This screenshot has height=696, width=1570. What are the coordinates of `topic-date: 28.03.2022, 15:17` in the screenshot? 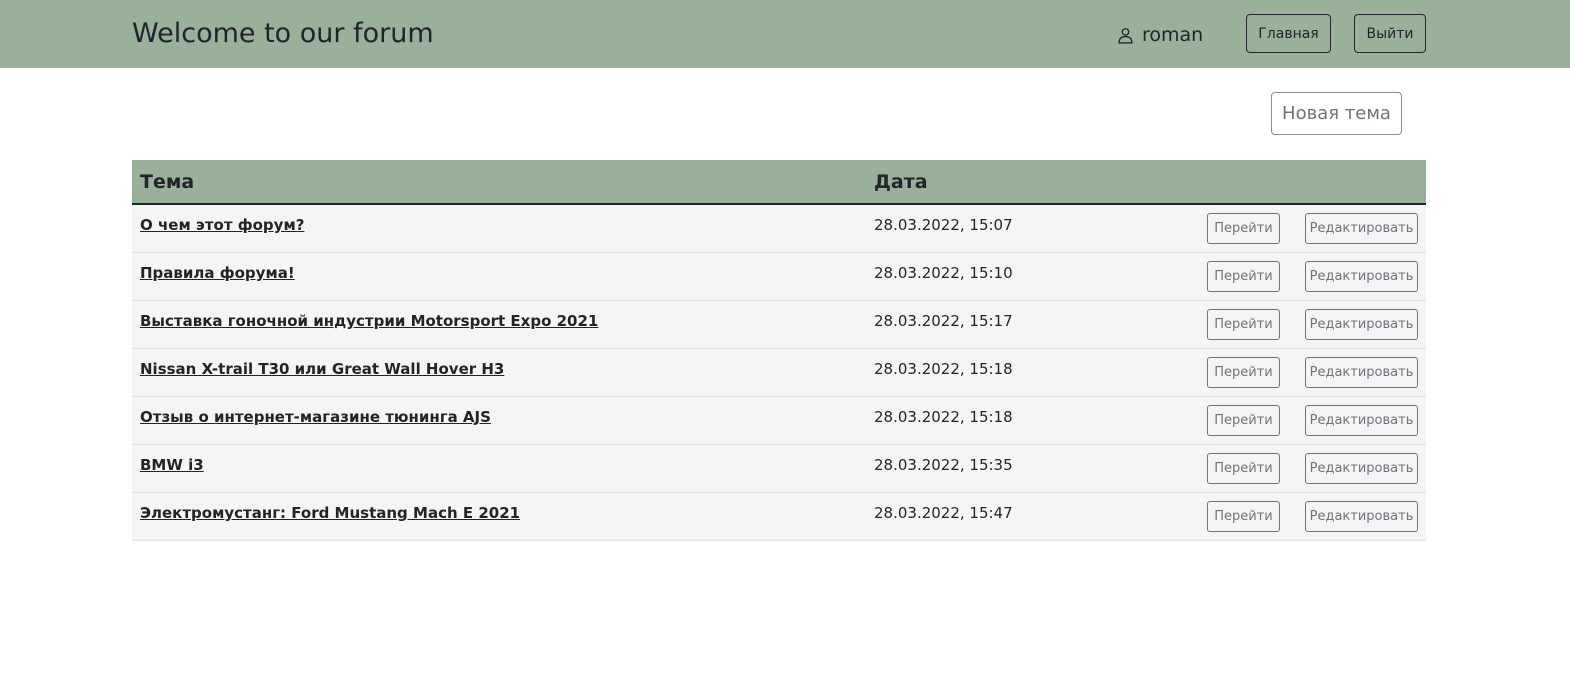 It's located at (943, 321).